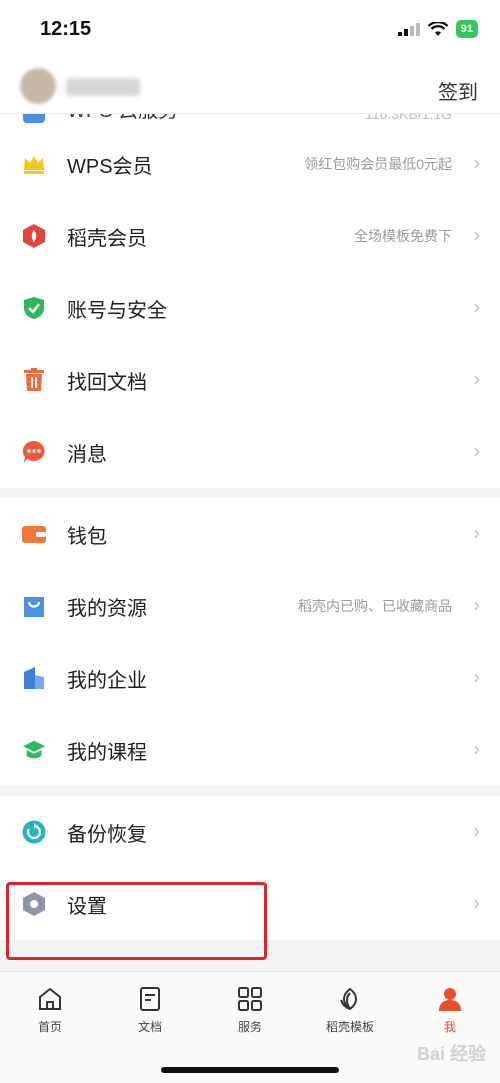 Image resolution: width=500 pixels, height=1083 pixels. I want to click on tab-documents: 文档, so click(150, 1009).